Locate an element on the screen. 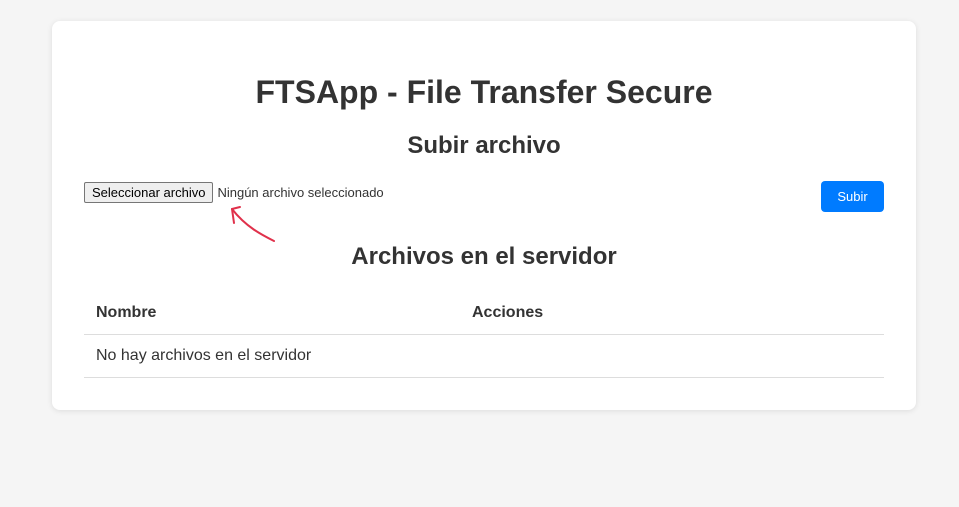  empty-table-message: No hay archivos en el servidor is located at coordinates (484, 356).